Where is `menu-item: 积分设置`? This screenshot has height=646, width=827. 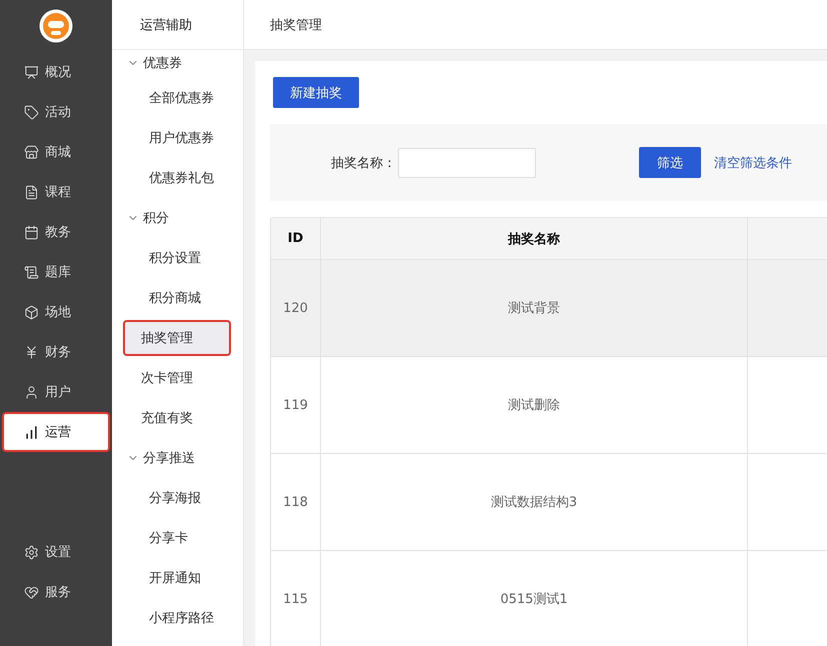 menu-item: 积分设置 is located at coordinates (177, 258).